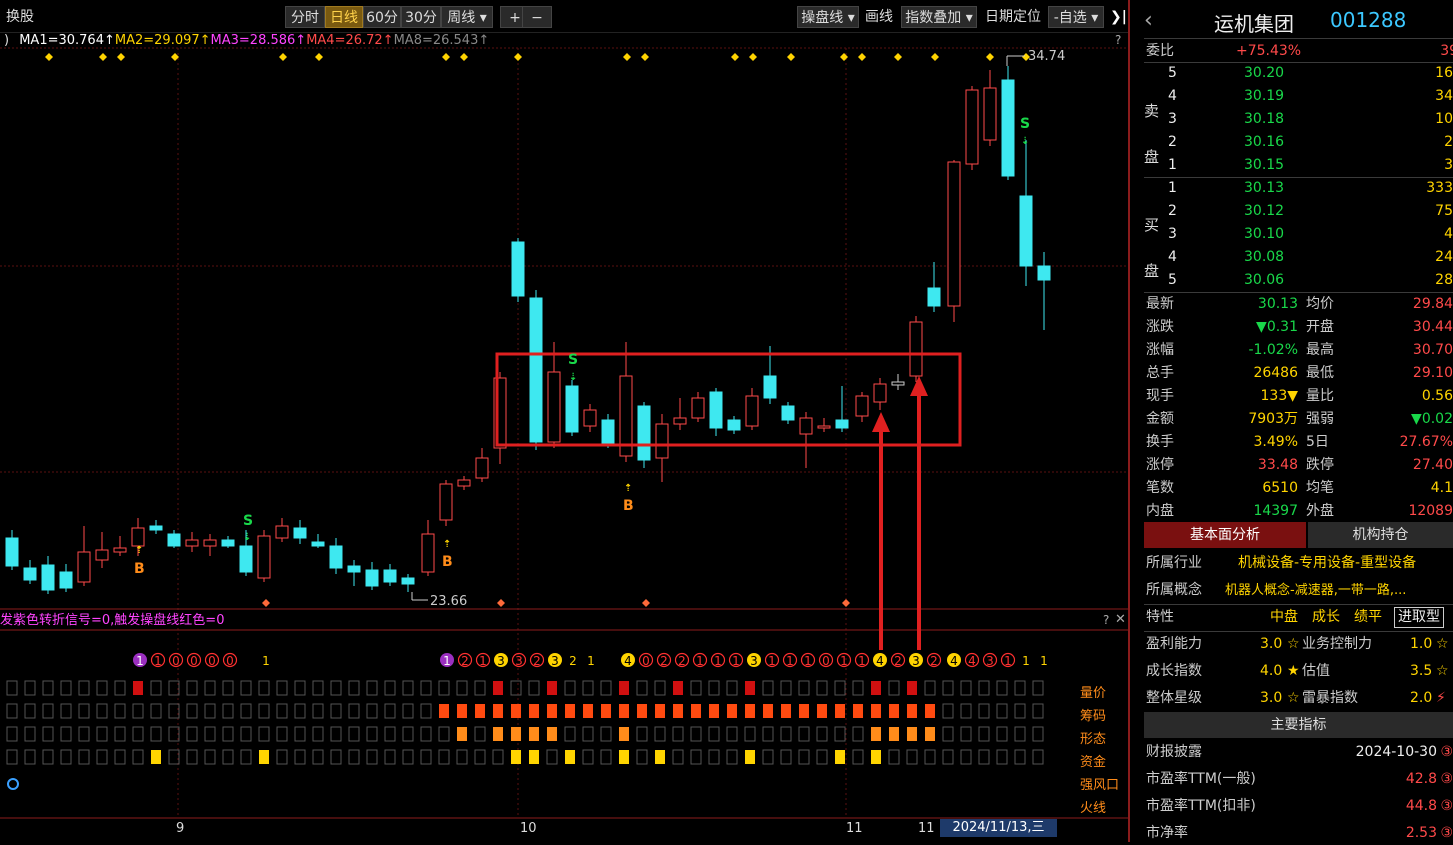  What do you see at coordinates (1160, 327) in the screenshot?
I see `quote-label: 涨跌` at bounding box center [1160, 327].